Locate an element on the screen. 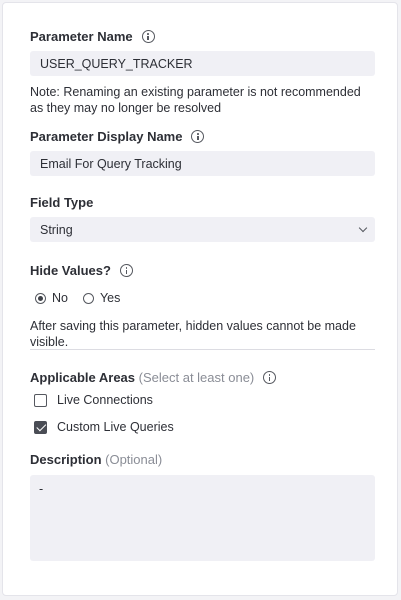 The height and width of the screenshot is (600, 401). field-type-label-row: Field Type is located at coordinates (61, 202).